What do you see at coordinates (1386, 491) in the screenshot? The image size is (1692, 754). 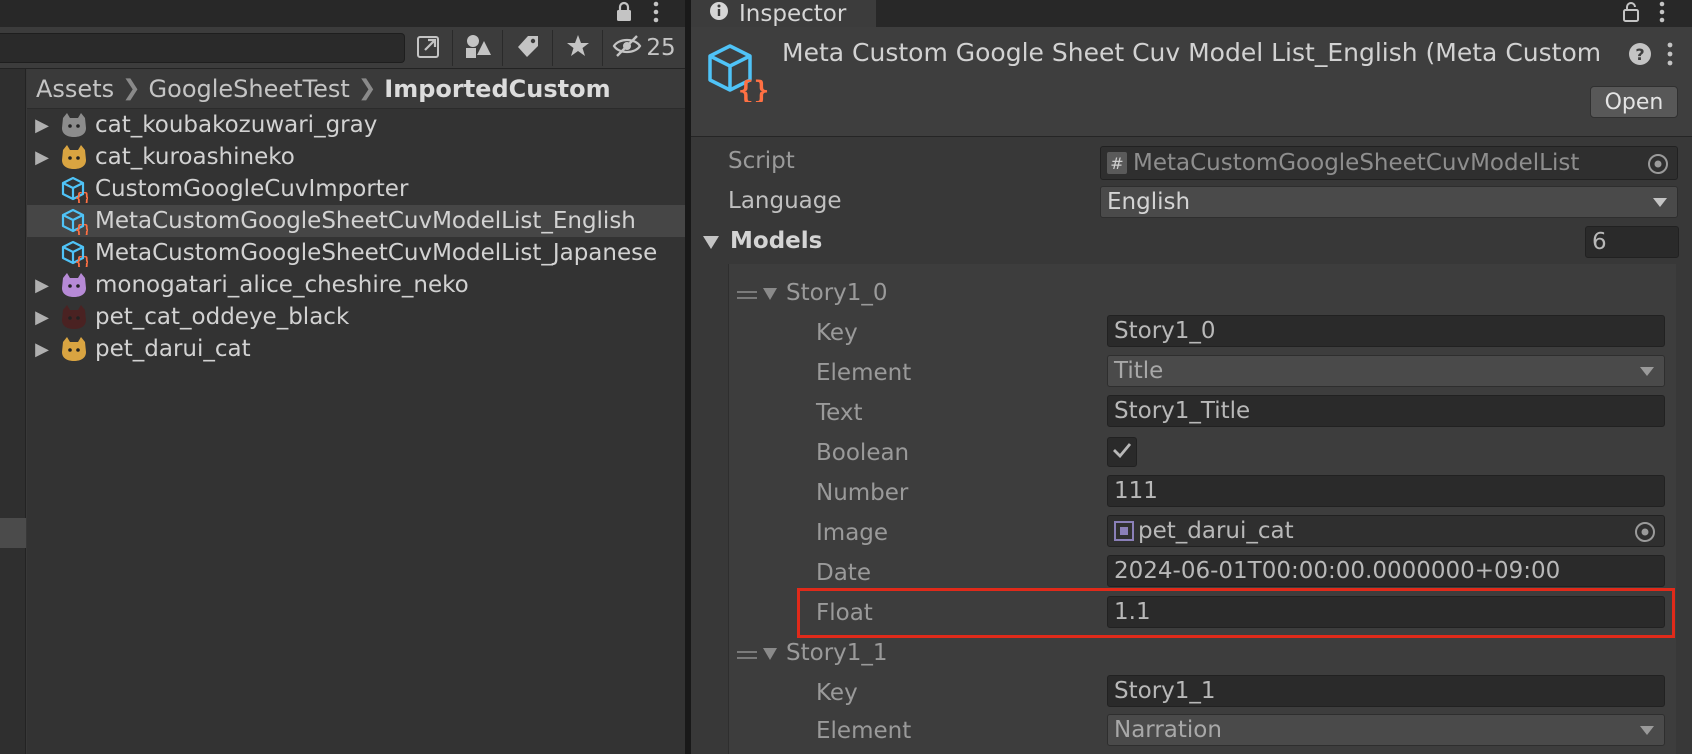 I see `story0-number-field: 111` at bounding box center [1386, 491].